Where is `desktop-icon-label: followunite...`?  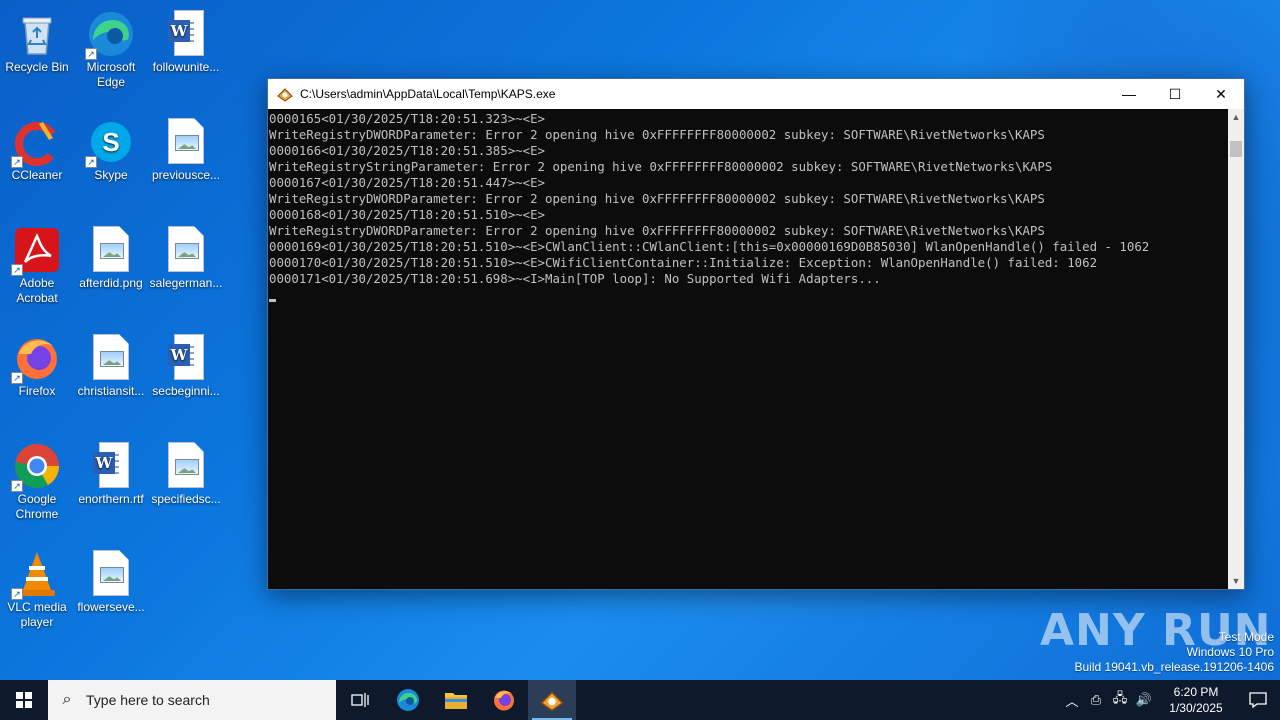 desktop-icon-label: followunite... is located at coordinates (186, 67).